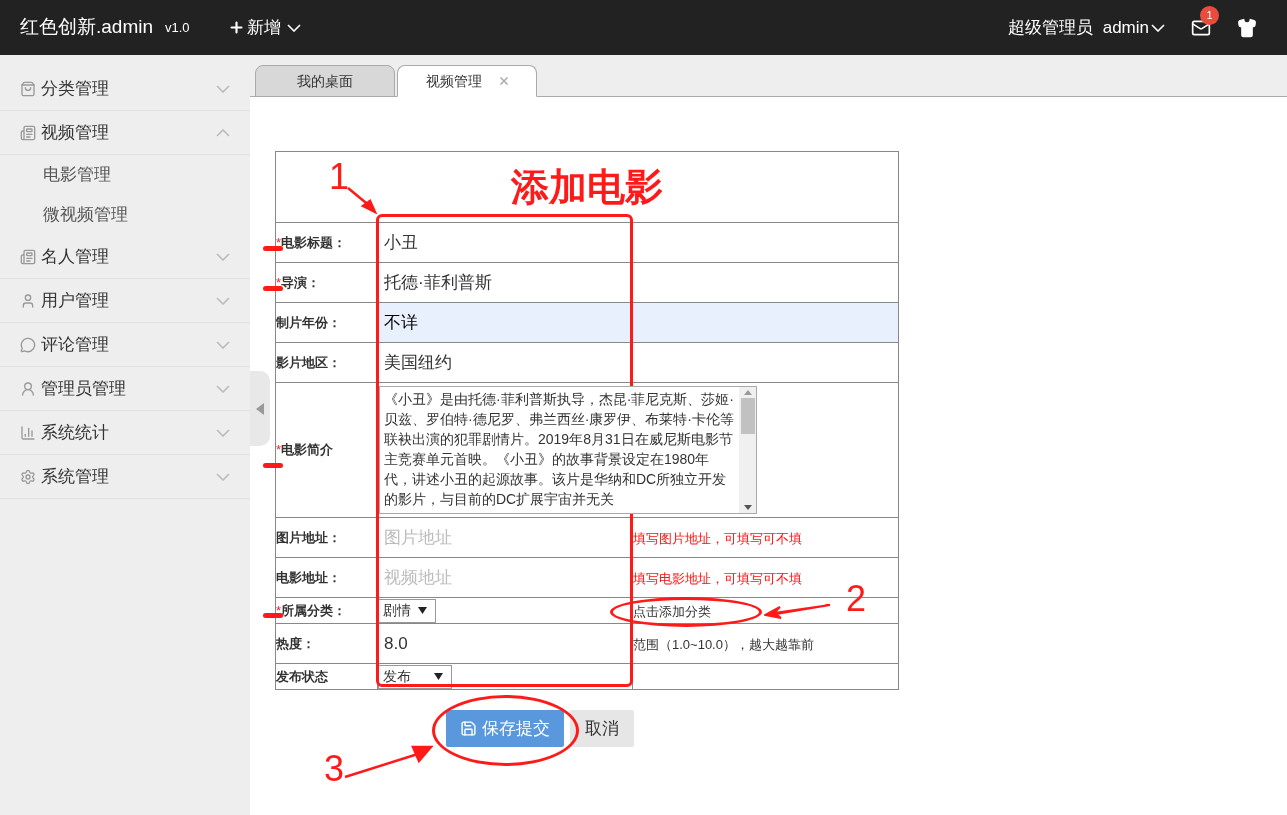  What do you see at coordinates (28, 432) in the screenshot?
I see `chart-icon` at bounding box center [28, 432].